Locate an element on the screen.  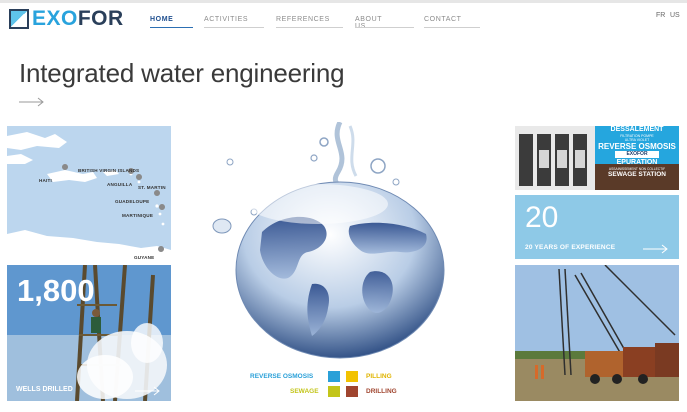
signboard-line-4: REVERSE OSMOSIS is located at coordinates (637, 146).